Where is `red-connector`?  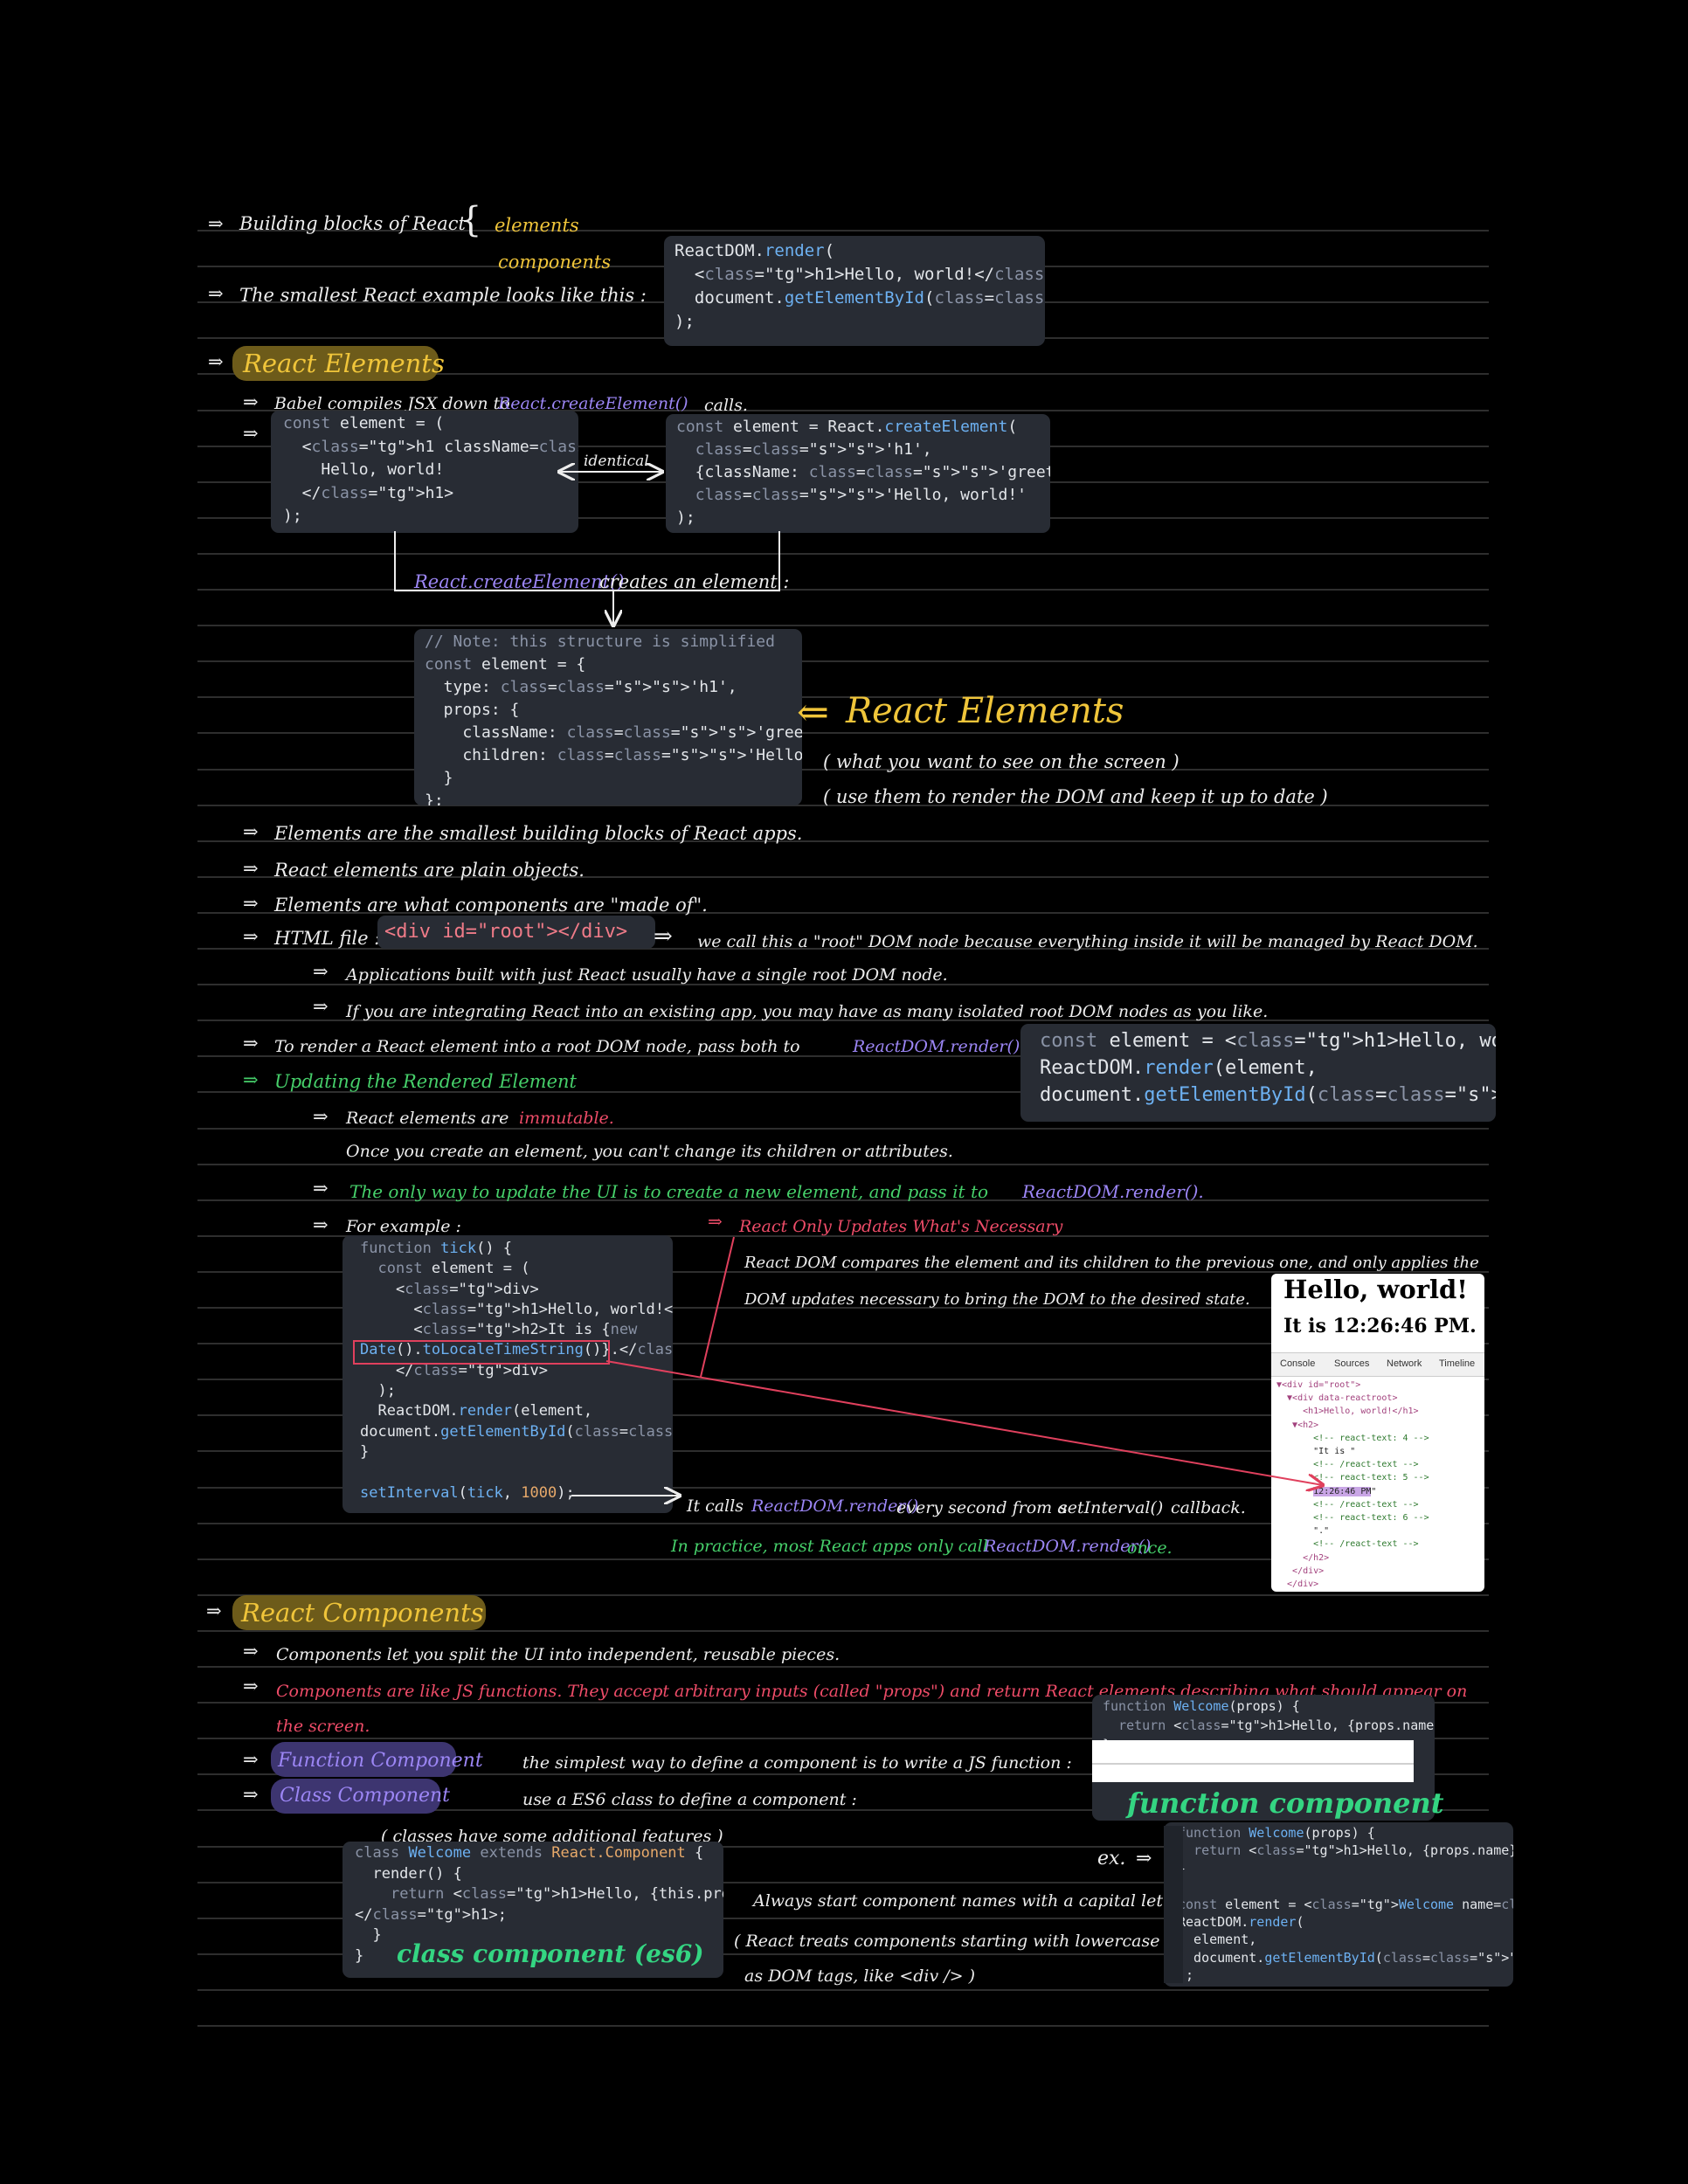 red-connector is located at coordinates (717, 1307).